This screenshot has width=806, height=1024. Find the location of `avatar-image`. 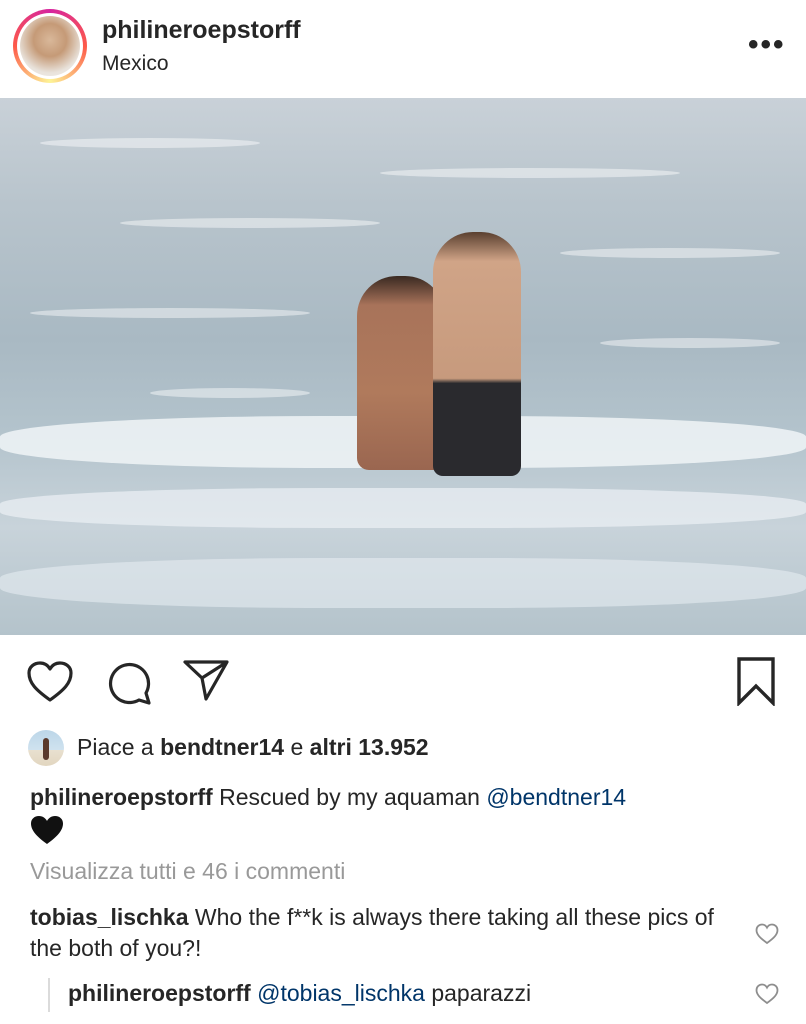

avatar-image is located at coordinates (50, 46).